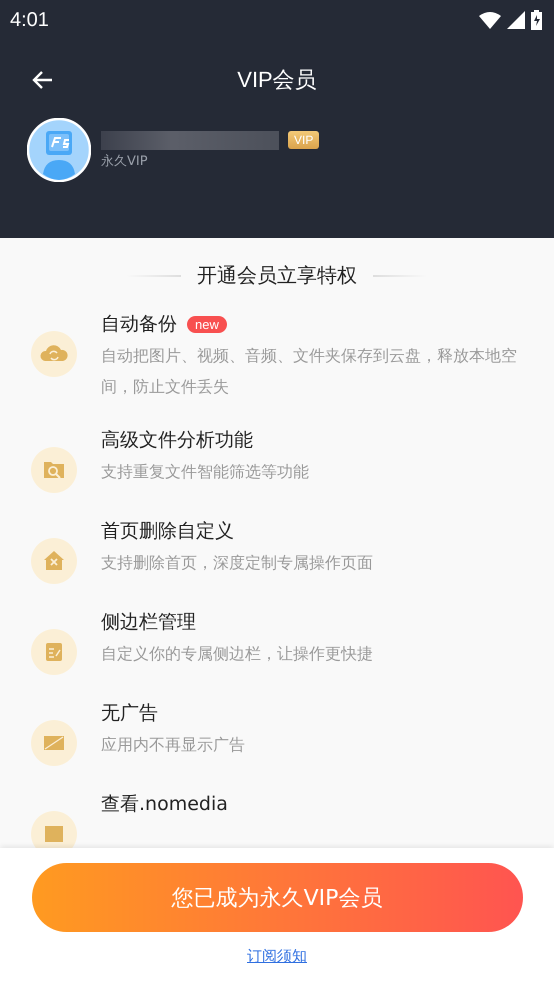 The width and height of the screenshot is (554, 984). What do you see at coordinates (42, 80) in the screenshot?
I see `back-arrow-icon` at bounding box center [42, 80].